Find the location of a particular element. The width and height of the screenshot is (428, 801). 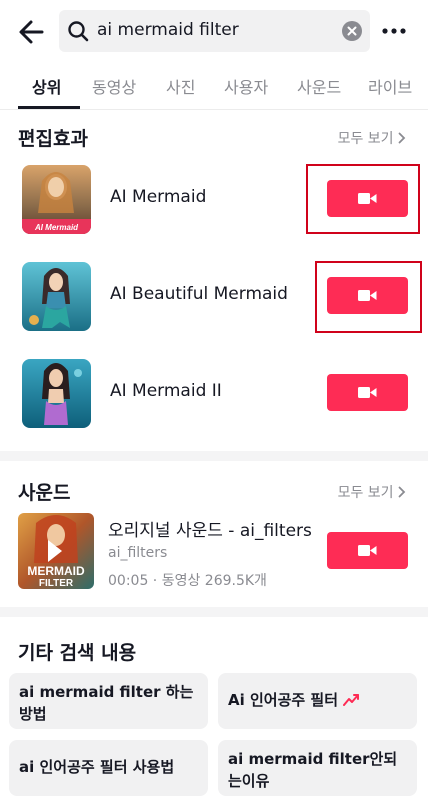

use-effect-button is located at coordinates (367, 392).